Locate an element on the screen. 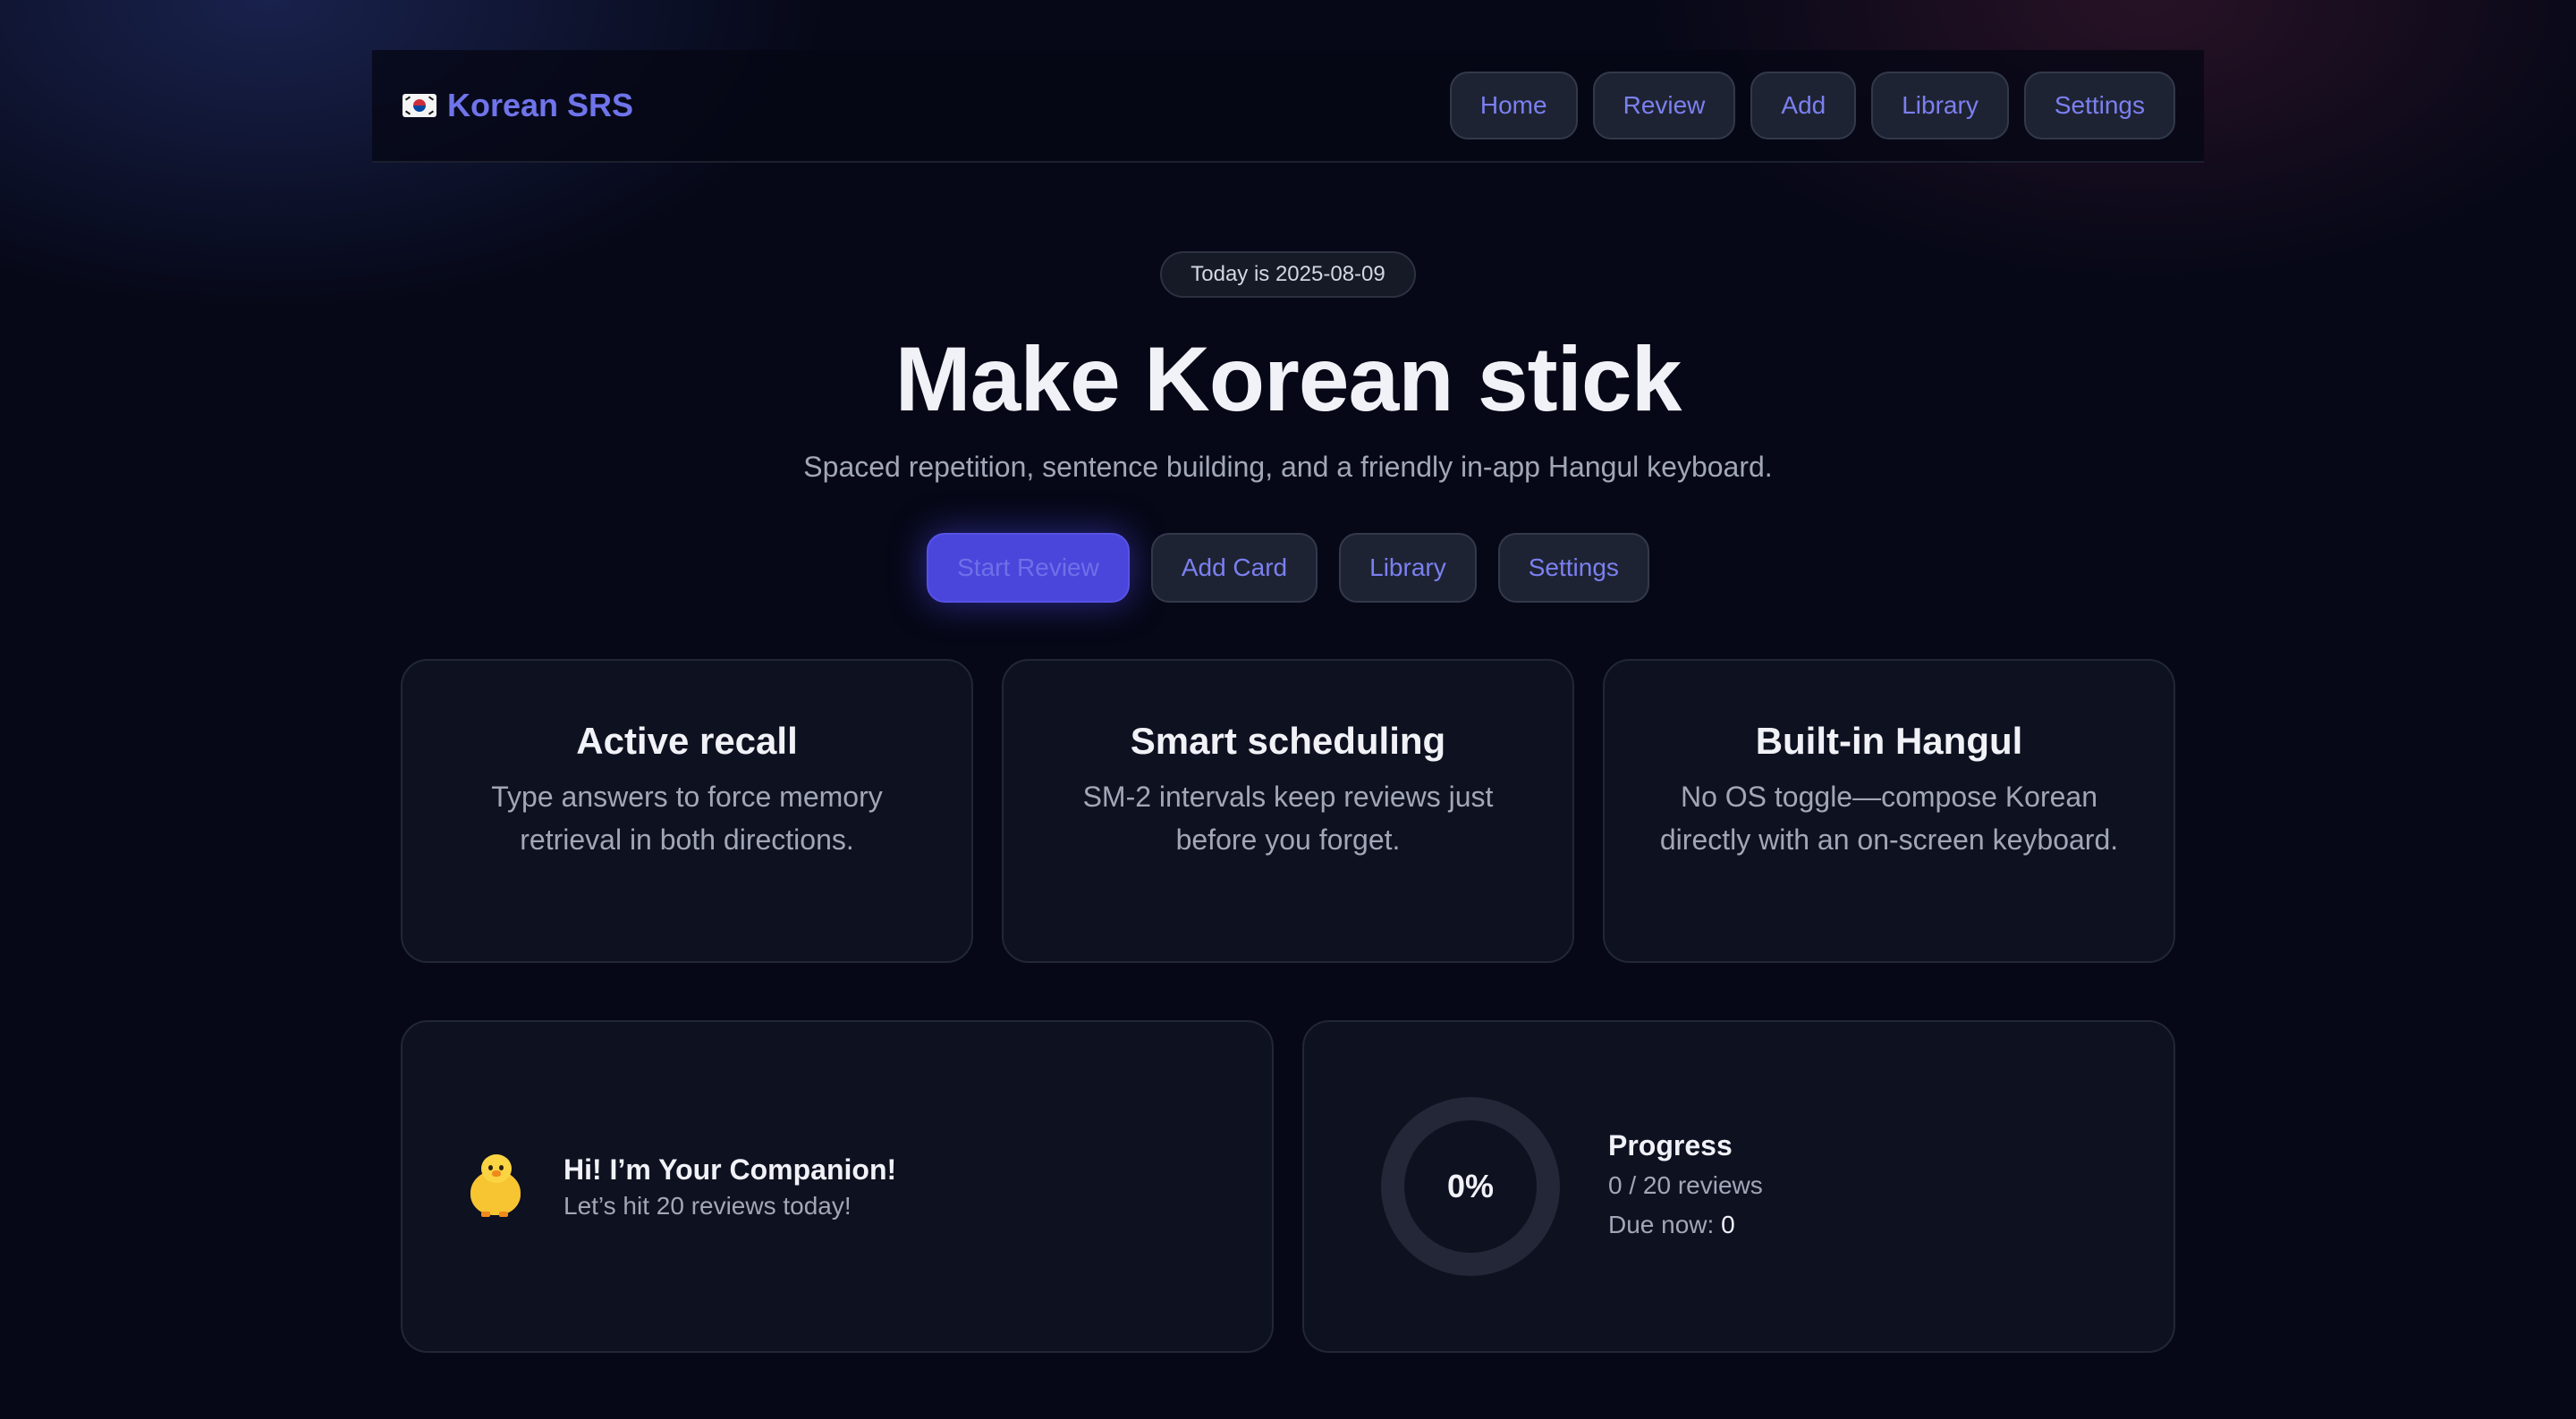 Image resolution: width=2576 pixels, height=1419 pixels. progress-reviews: 0 / 20 reviews is located at coordinates (1685, 1184).